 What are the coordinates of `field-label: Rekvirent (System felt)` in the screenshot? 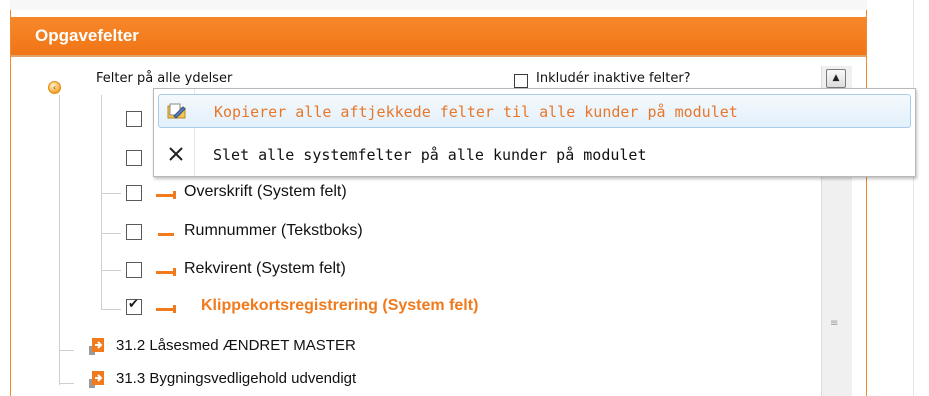 It's located at (265, 268).